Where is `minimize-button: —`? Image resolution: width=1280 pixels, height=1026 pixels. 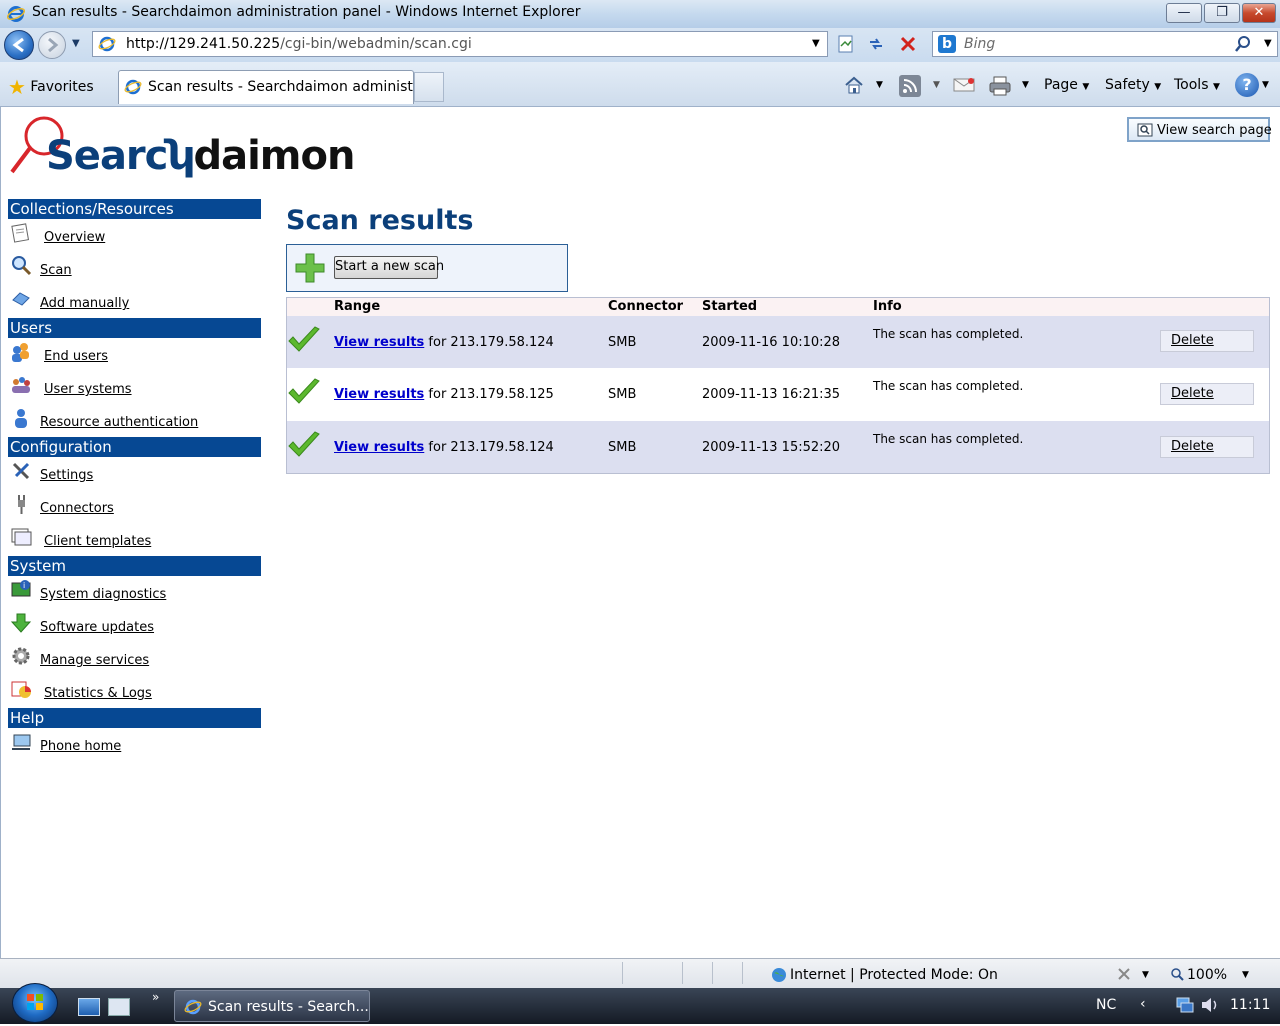
minimize-button: — is located at coordinates (1184, 13).